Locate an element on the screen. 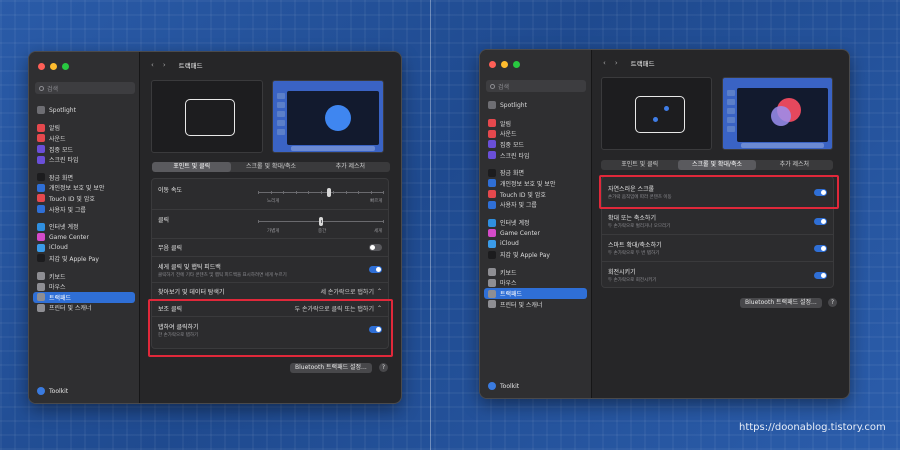 This screenshot has width=900, height=450. tracking-speed-slider is located at coordinates (321, 192).